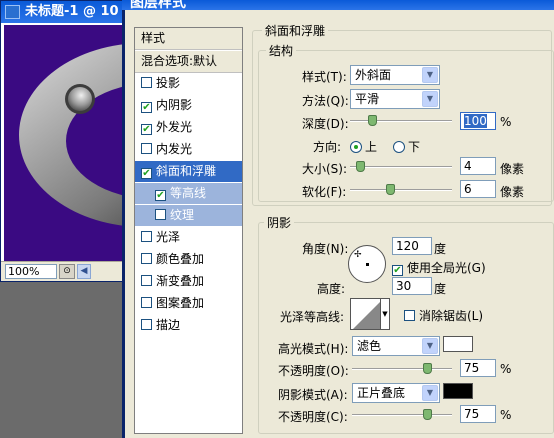 The width and height of the screenshot is (554, 438). I want to click on angle-label: 角度(N):, so click(325, 249).